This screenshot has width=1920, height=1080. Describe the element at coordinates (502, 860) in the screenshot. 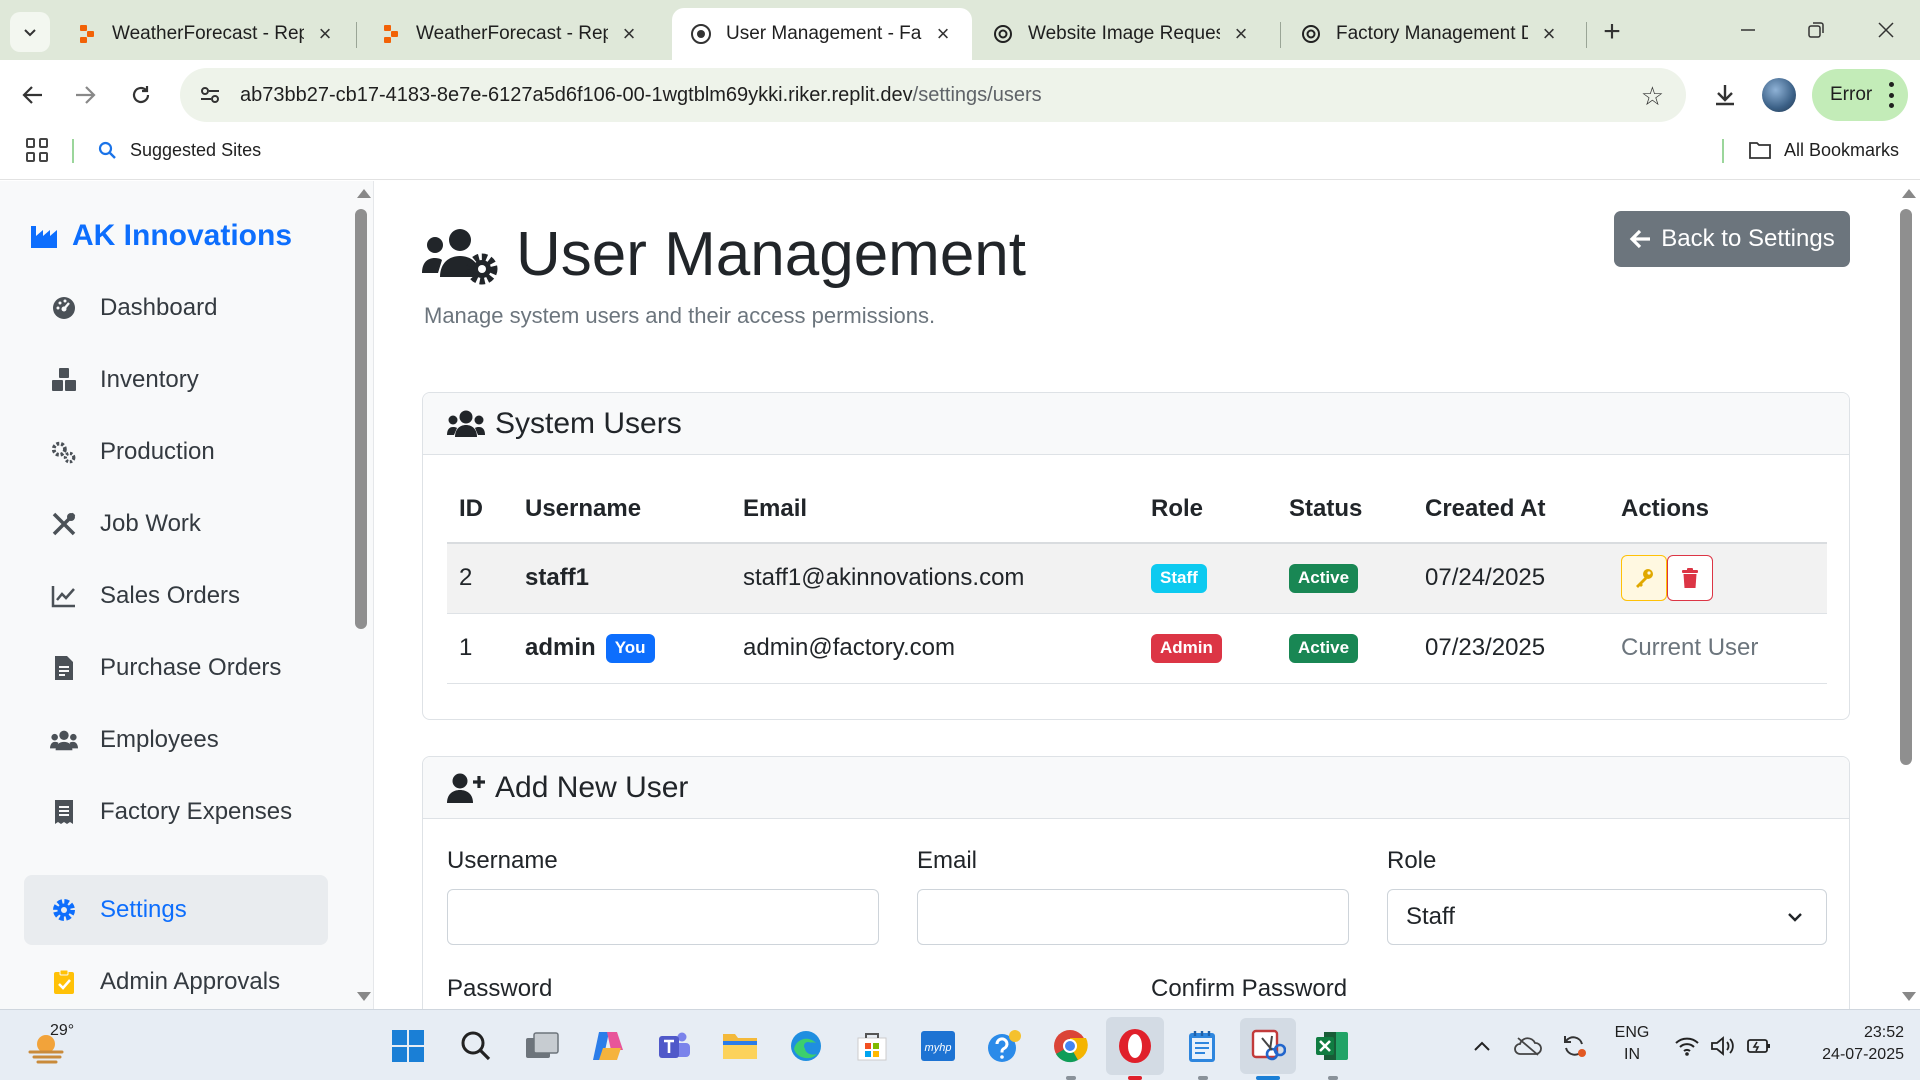

I see `username-label: Username` at that location.